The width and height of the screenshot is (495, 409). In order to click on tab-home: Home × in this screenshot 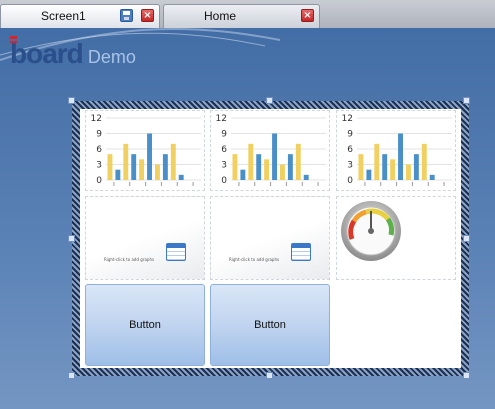, I will do `click(241, 16)`.